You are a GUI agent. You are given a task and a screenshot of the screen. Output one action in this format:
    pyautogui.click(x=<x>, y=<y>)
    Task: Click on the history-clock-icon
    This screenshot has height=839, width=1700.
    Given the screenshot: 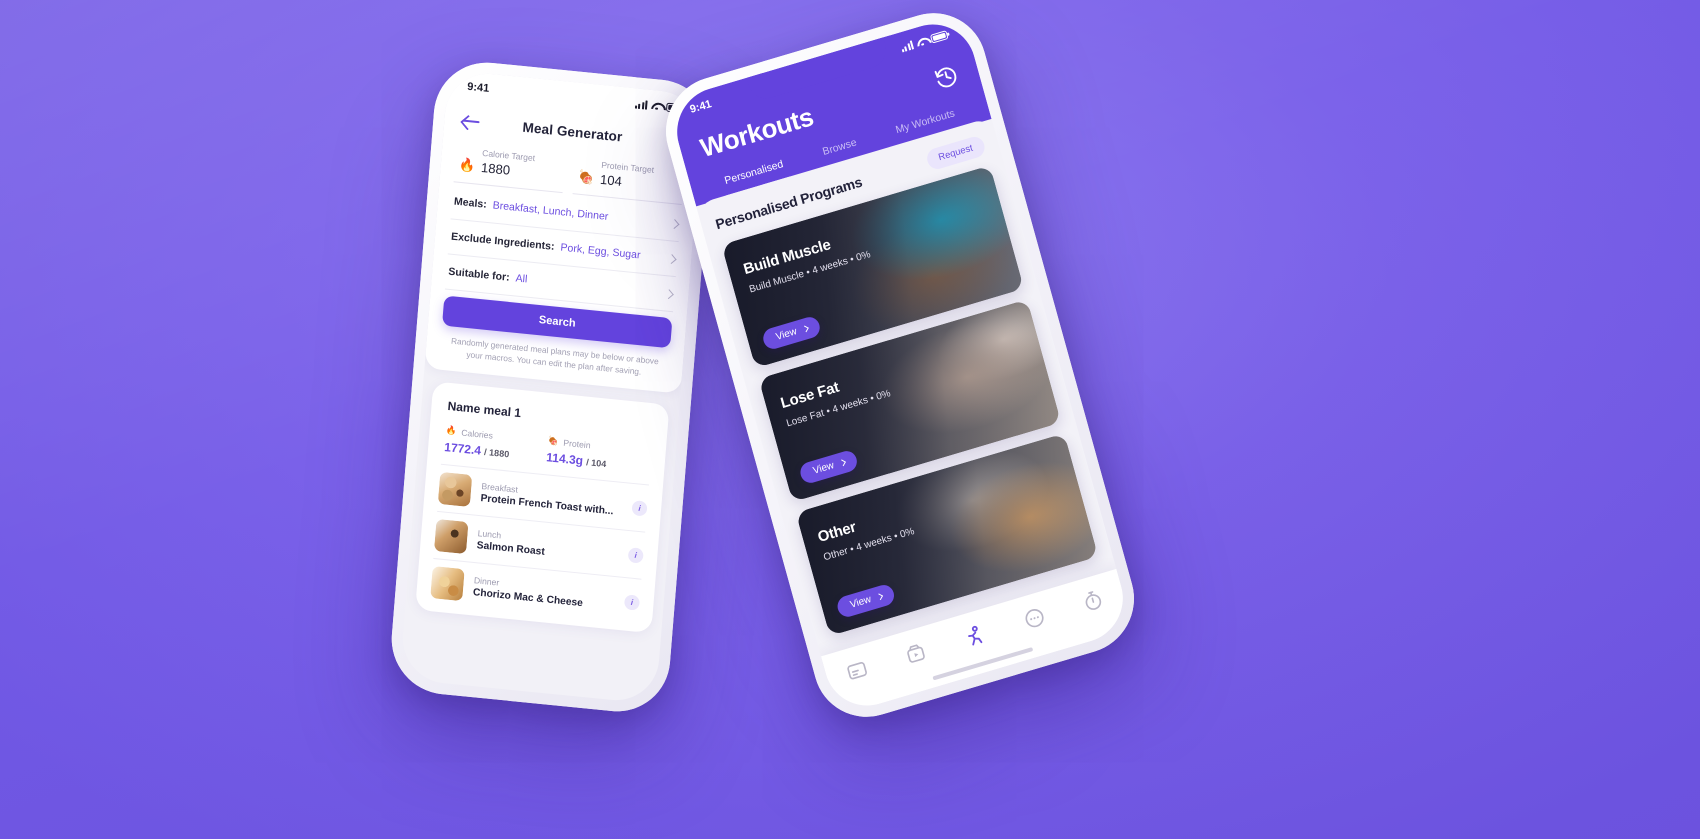 What is the action you would take?
    pyautogui.click(x=946, y=76)
    